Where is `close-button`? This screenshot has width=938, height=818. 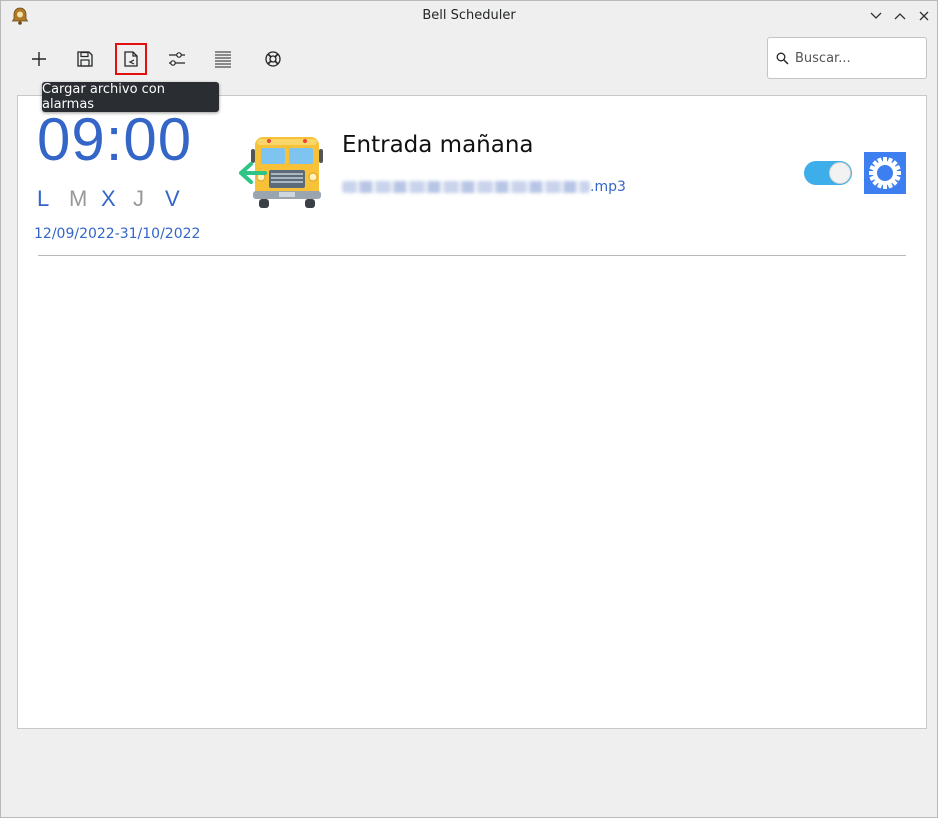
close-button is located at coordinates (924, 16).